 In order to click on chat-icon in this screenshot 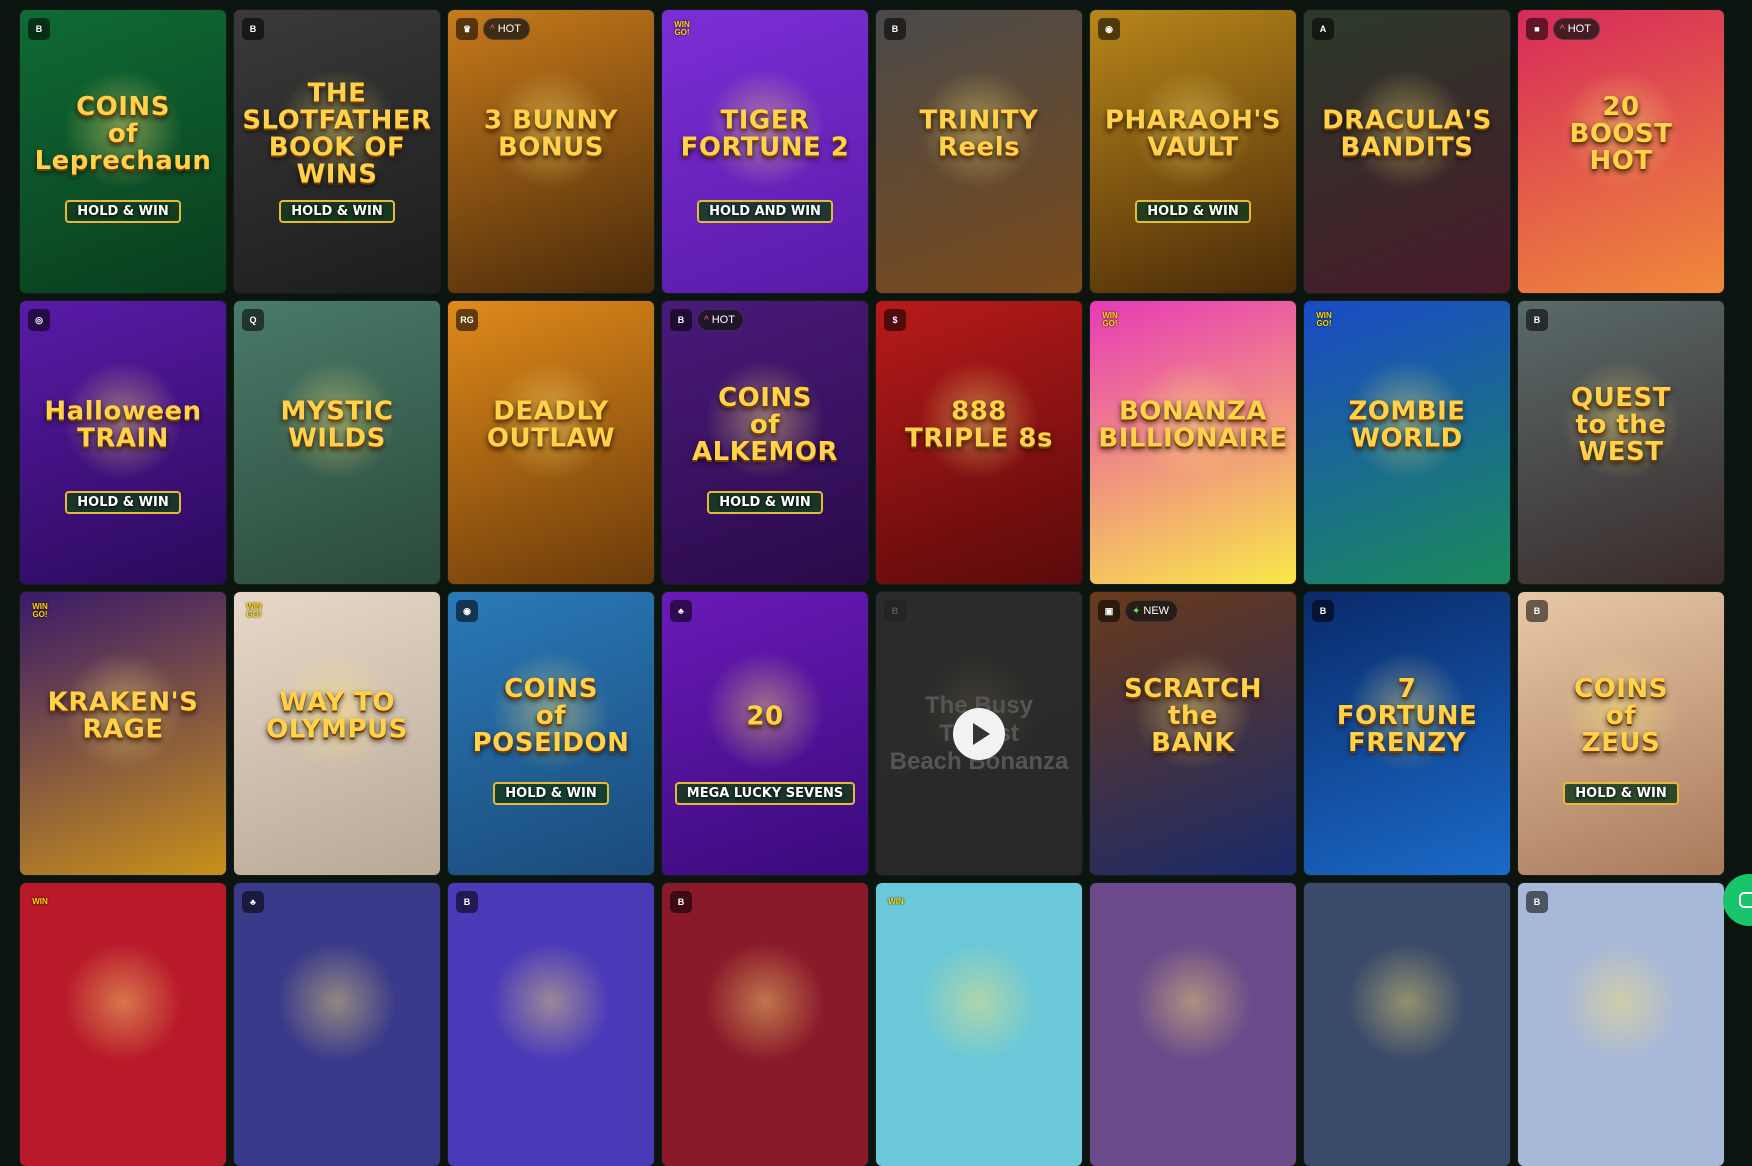, I will do `click(1745, 900)`.